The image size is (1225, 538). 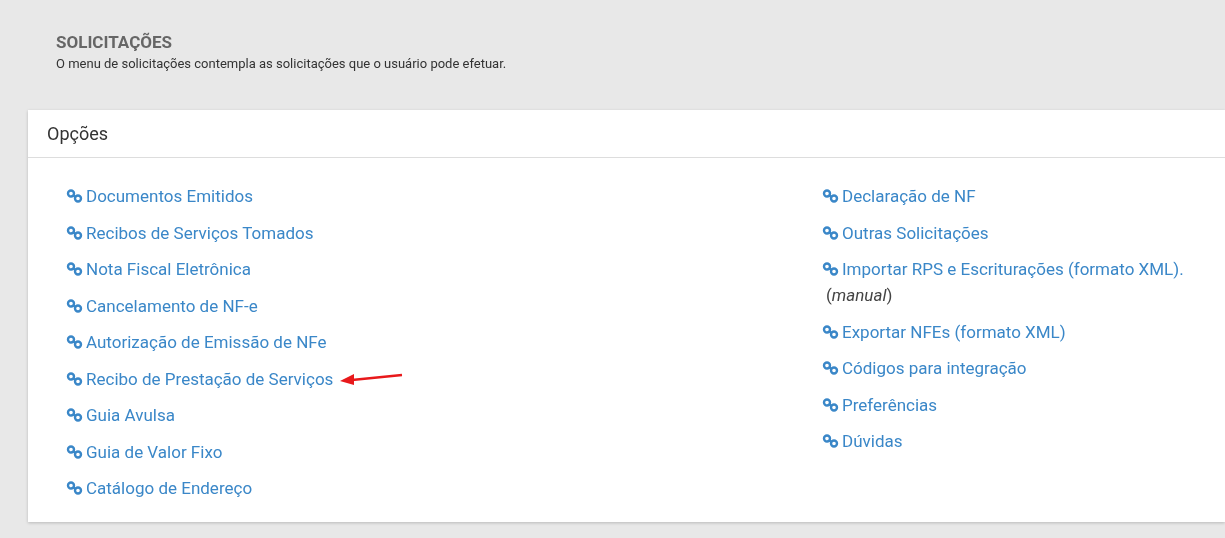 I want to click on page-title: SOLICITAÇÕES, so click(x=114, y=42).